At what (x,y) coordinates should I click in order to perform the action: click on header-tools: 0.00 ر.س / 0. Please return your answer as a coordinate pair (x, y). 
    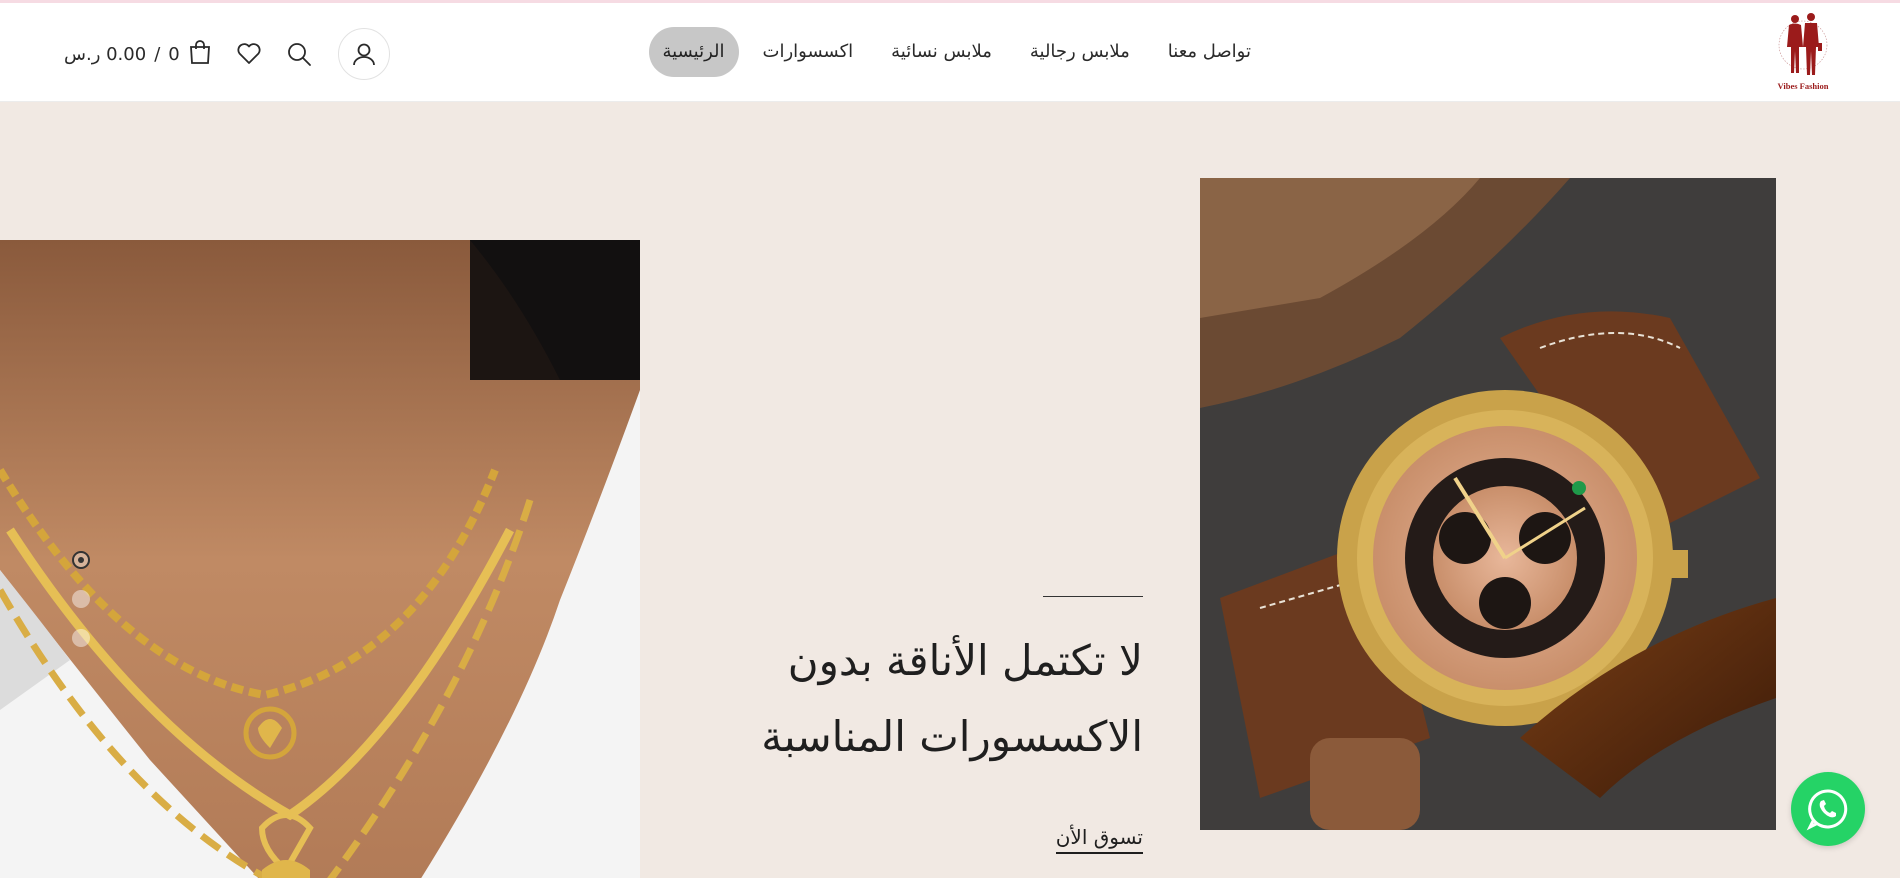
    Looking at the image, I should click on (227, 54).